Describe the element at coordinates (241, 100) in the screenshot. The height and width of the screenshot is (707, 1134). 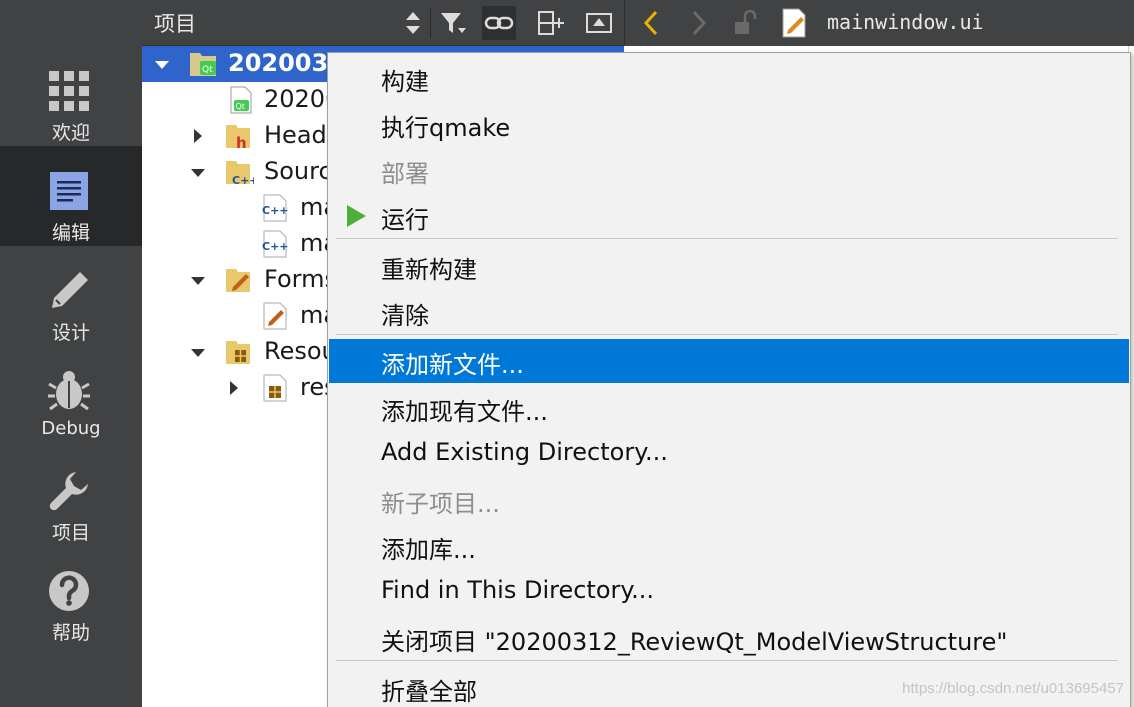
I see `qt-file-icon: Qt` at that location.